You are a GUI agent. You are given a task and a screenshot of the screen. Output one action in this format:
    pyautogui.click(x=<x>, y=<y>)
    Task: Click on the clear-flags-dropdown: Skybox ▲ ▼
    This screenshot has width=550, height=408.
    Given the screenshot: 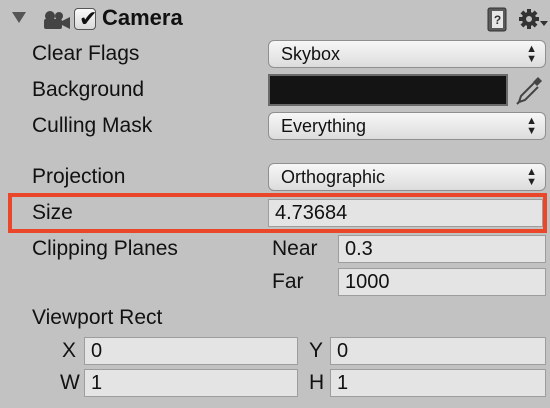 What is the action you would take?
    pyautogui.click(x=407, y=54)
    